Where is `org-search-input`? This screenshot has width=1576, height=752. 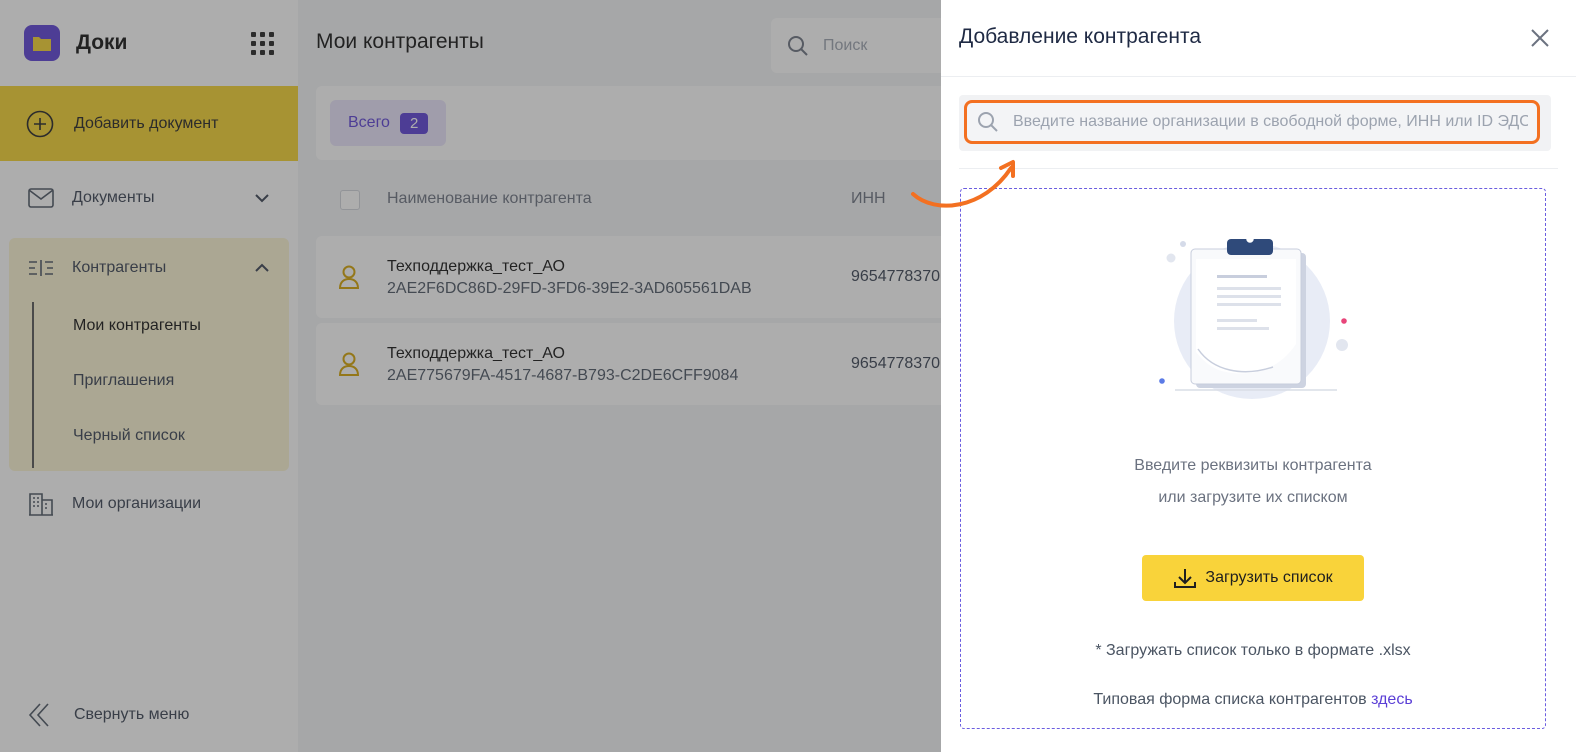 org-search-input is located at coordinates (1270, 122).